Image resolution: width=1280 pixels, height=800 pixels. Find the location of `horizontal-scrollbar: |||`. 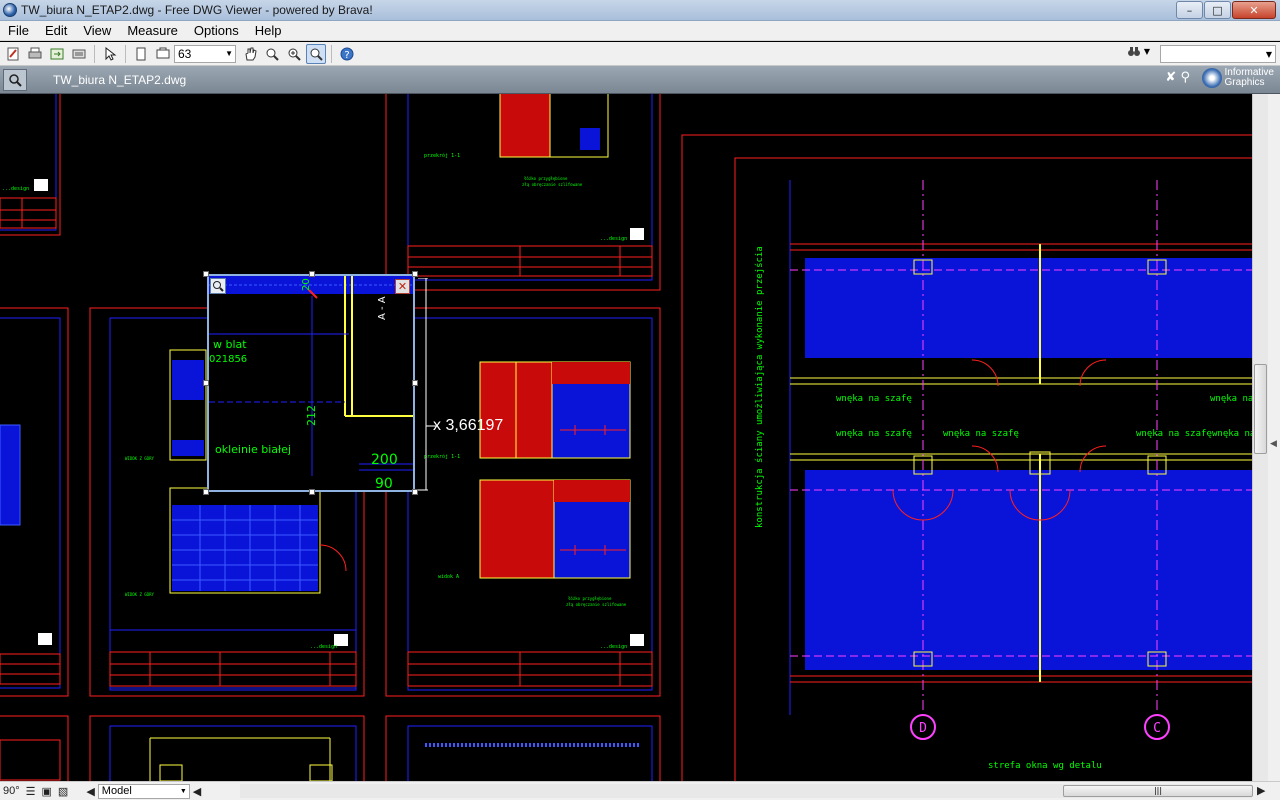

horizontal-scrollbar: ||| is located at coordinates (746, 791).